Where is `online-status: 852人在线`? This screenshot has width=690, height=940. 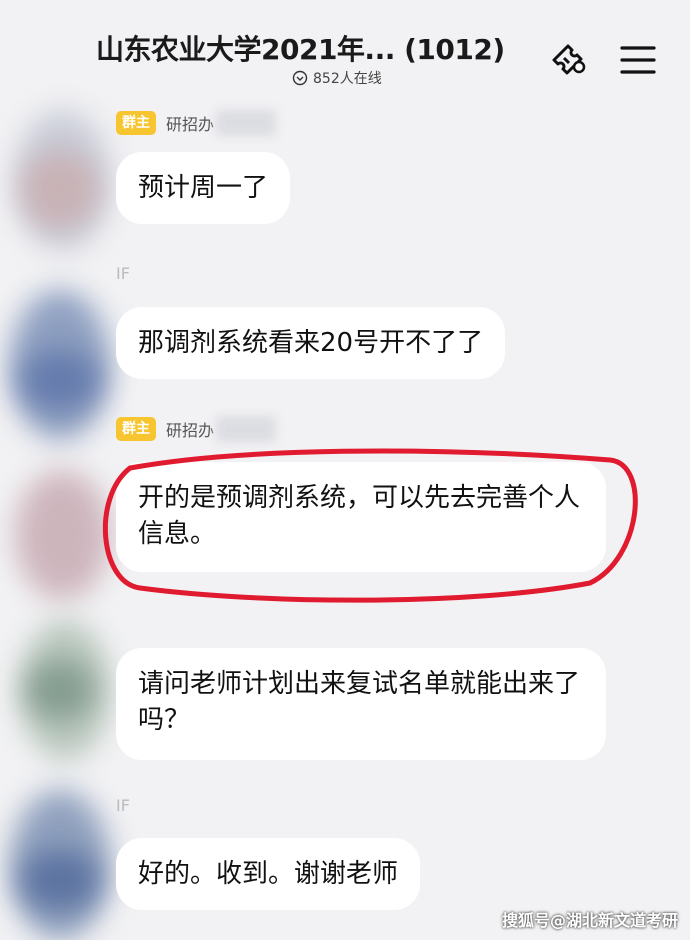 online-status: 852人在线 is located at coordinates (337, 78).